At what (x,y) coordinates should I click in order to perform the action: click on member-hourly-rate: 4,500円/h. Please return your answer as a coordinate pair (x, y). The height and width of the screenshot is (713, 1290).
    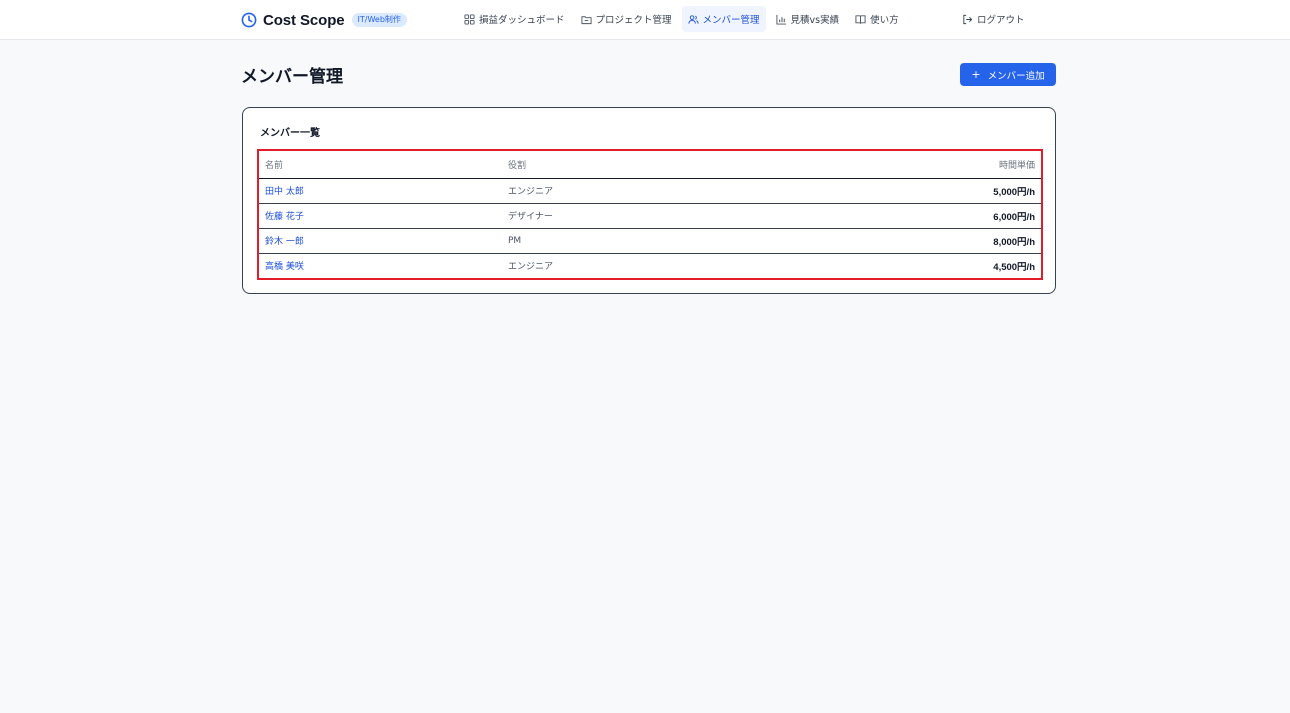
    Looking at the image, I should click on (1014, 267).